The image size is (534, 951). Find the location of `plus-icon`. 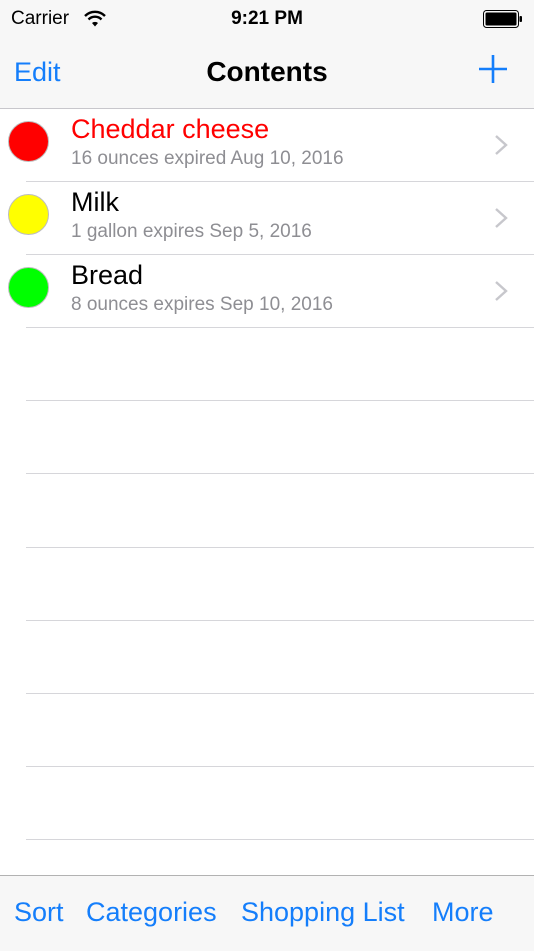

plus-icon is located at coordinates (493, 69).